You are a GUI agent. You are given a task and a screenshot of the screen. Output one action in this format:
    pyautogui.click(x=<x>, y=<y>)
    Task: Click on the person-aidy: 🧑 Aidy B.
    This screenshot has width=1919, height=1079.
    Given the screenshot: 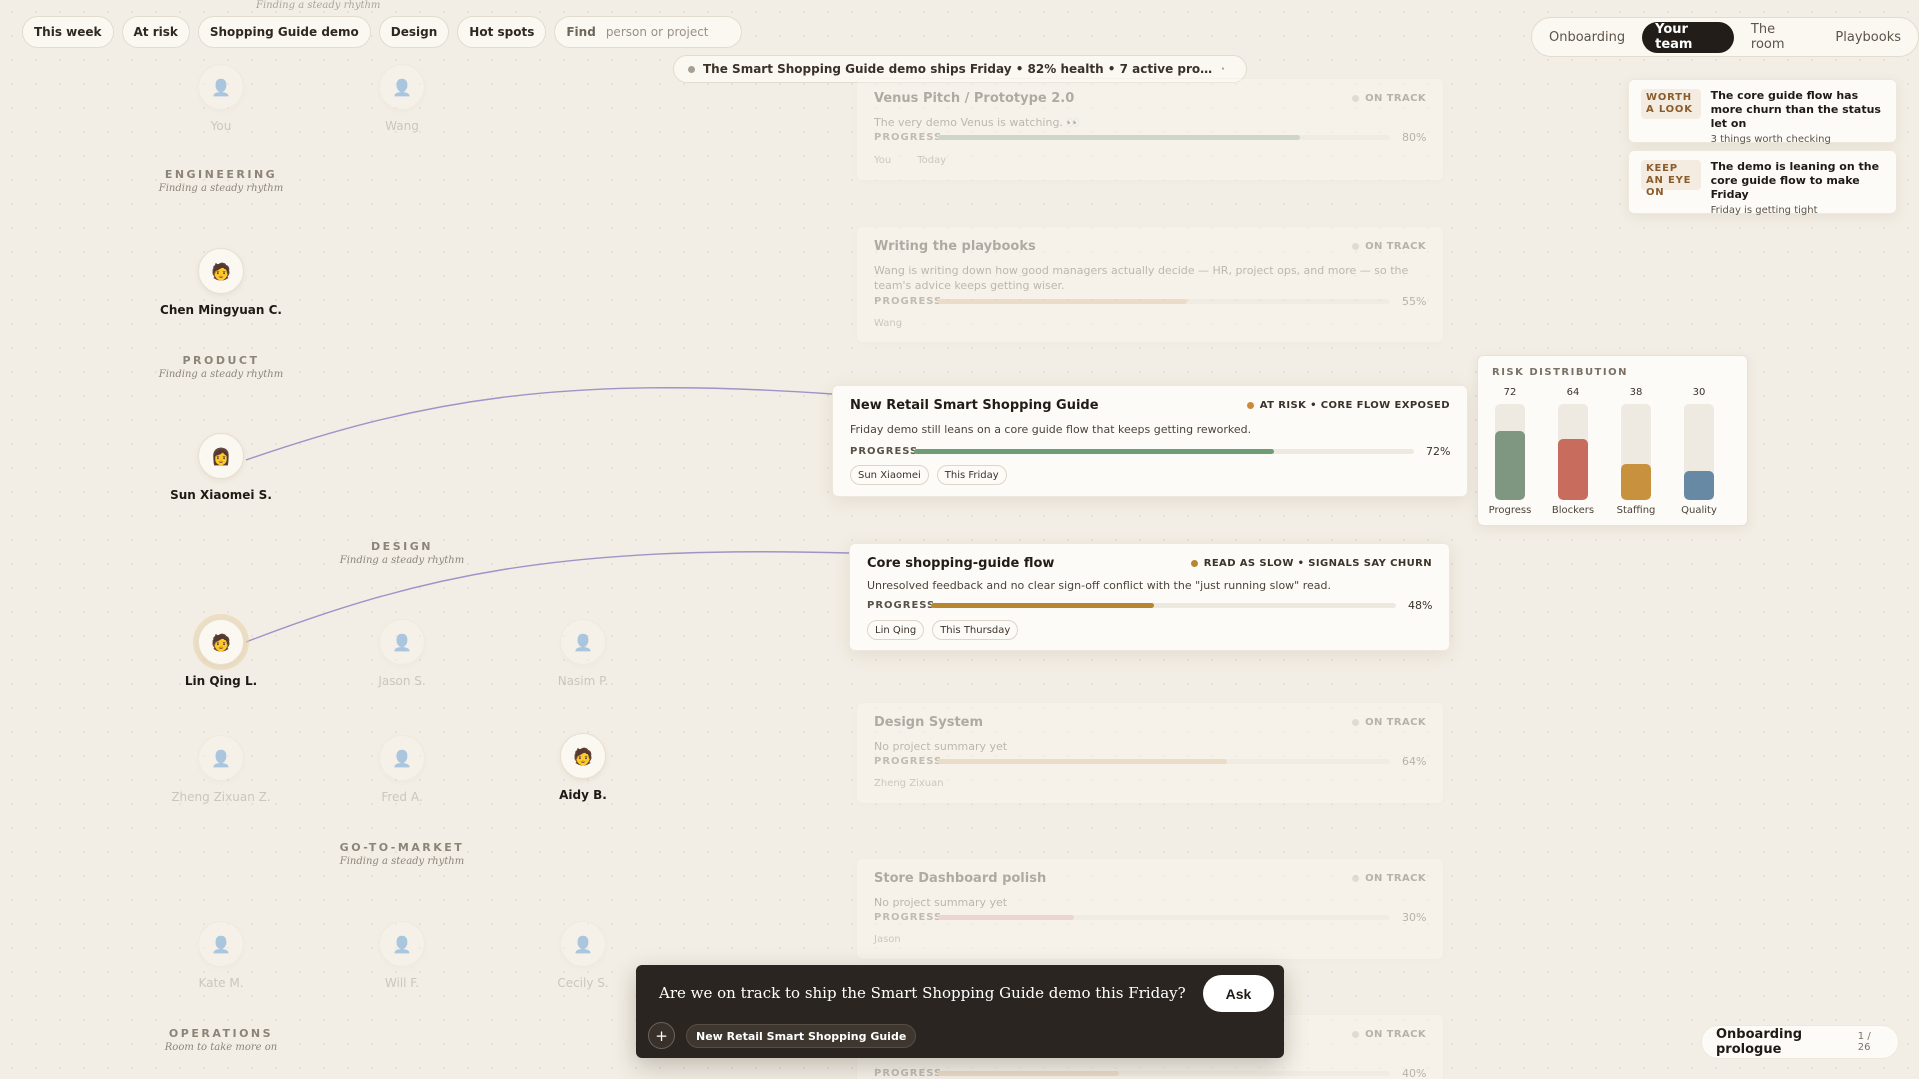 What is the action you would take?
    pyautogui.click(x=583, y=767)
    